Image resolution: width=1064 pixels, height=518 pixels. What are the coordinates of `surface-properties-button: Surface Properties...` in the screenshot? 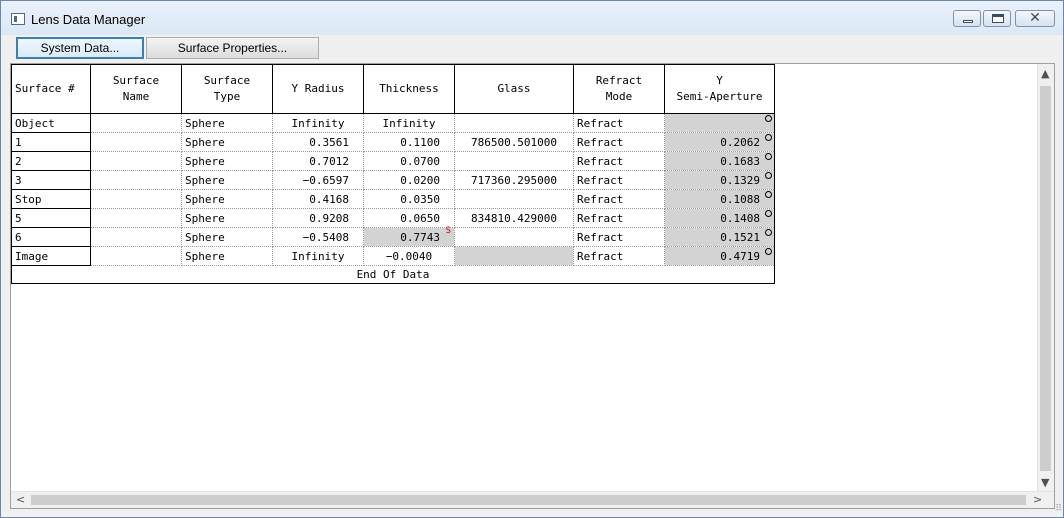 It's located at (232, 48).